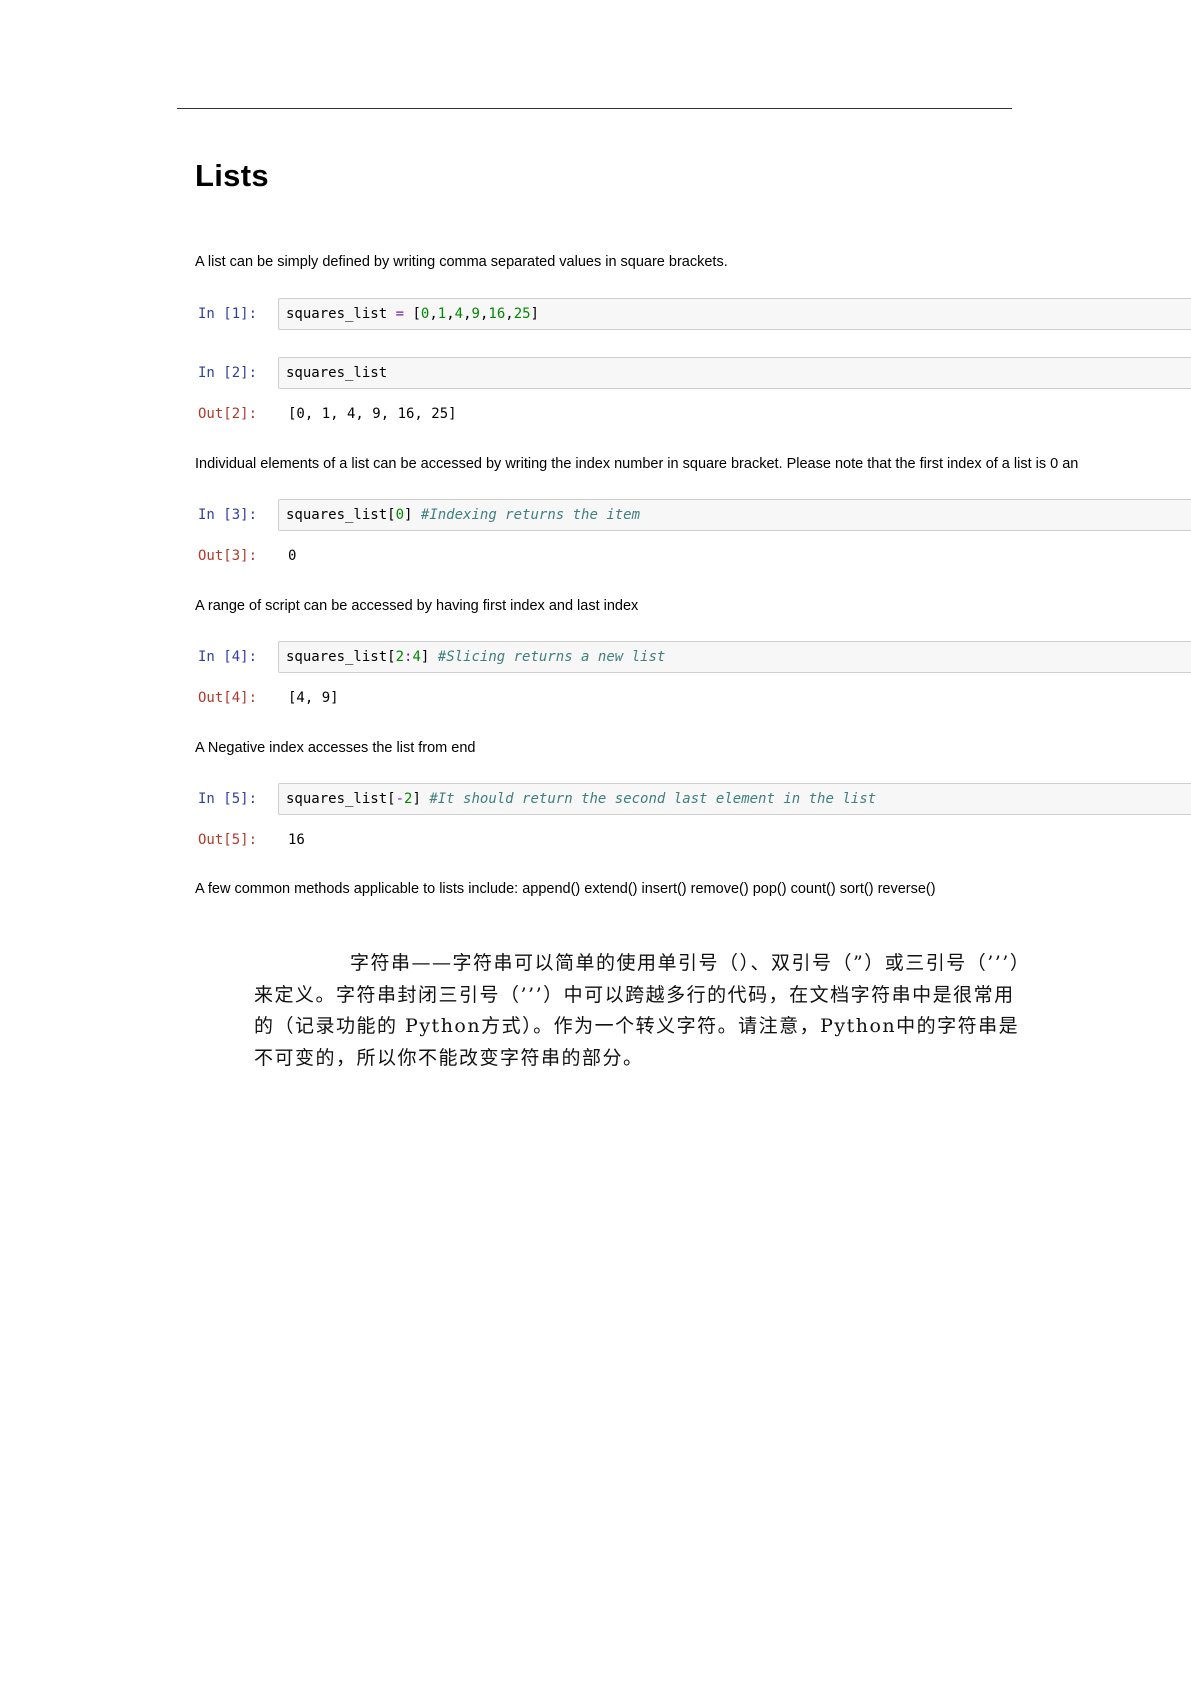 Image resolution: width=1191 pixels, height=1684 pixels. Describe the element at coordinates (522, 314) in the screenshot. I see `code-number: 25` at that location.